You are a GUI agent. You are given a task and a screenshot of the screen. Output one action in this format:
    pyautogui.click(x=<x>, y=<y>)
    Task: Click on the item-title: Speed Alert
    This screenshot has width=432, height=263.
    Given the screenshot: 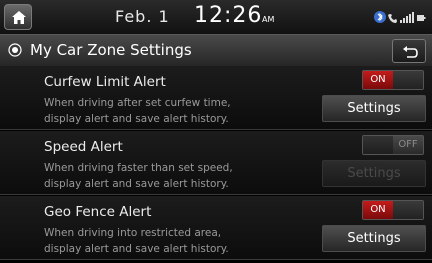 What is the action you would take?
    pyautogui.click(x=83, y=147)
    